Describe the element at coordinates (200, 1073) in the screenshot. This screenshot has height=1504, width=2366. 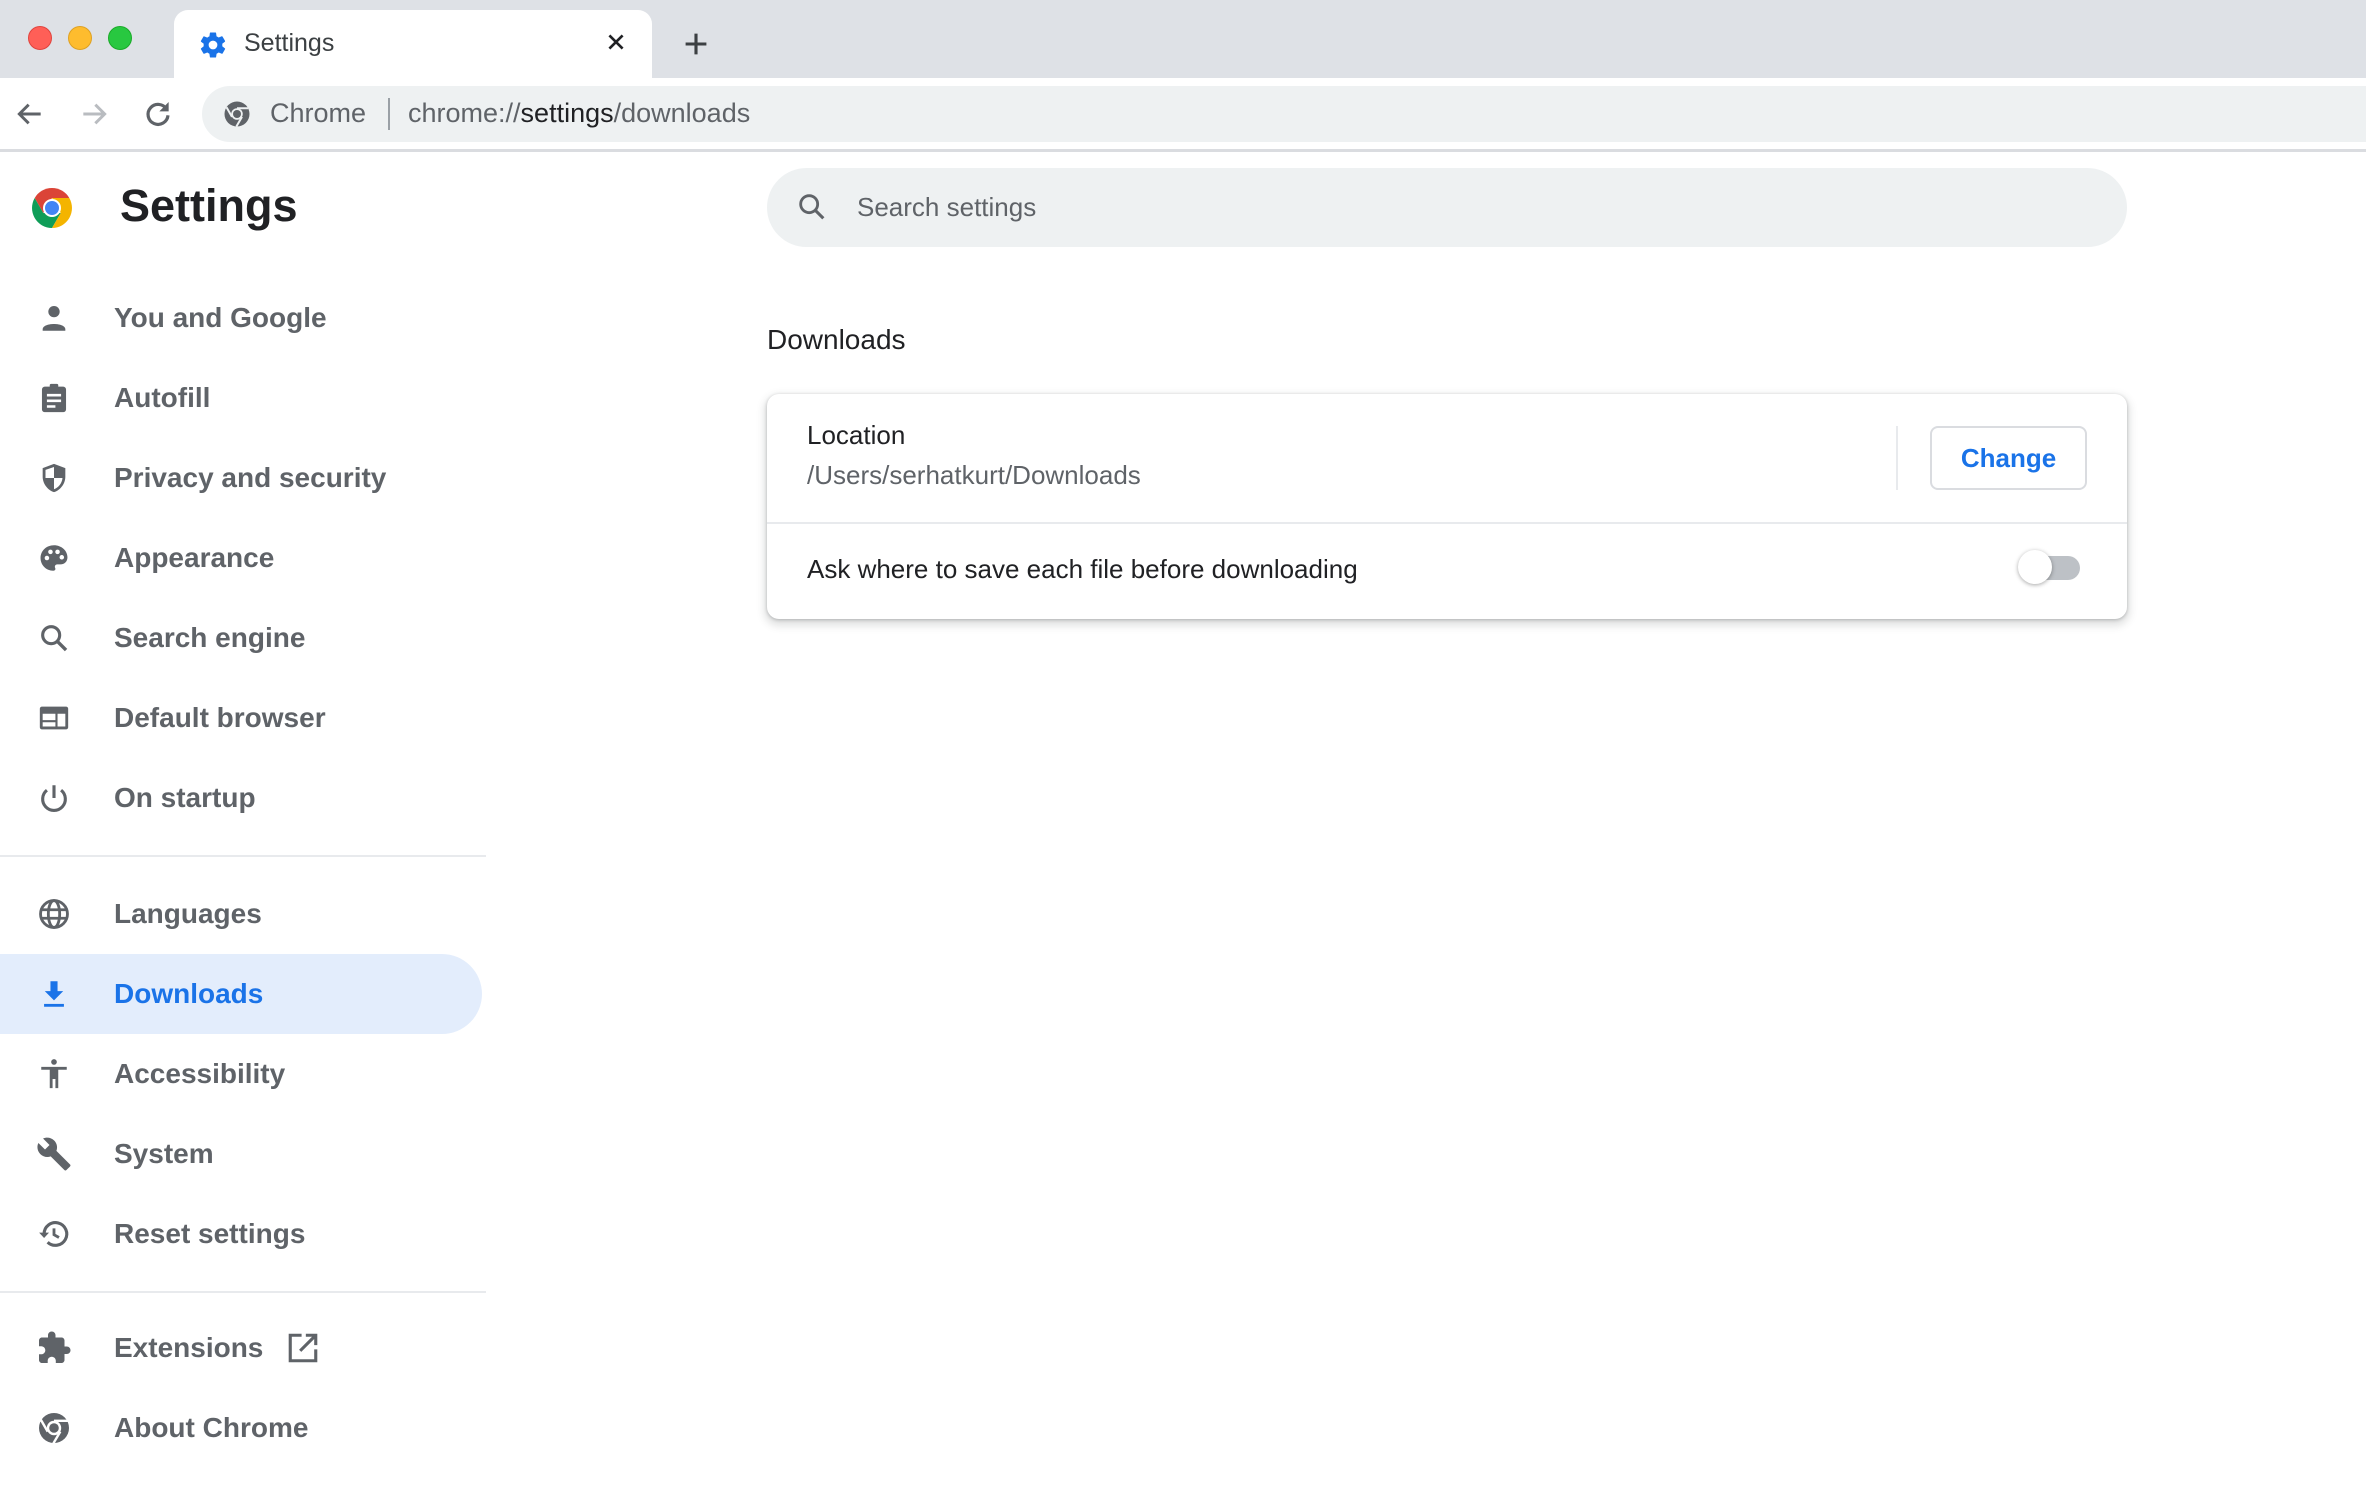
I see `sidebar-item-label: Accessibility` at that location.